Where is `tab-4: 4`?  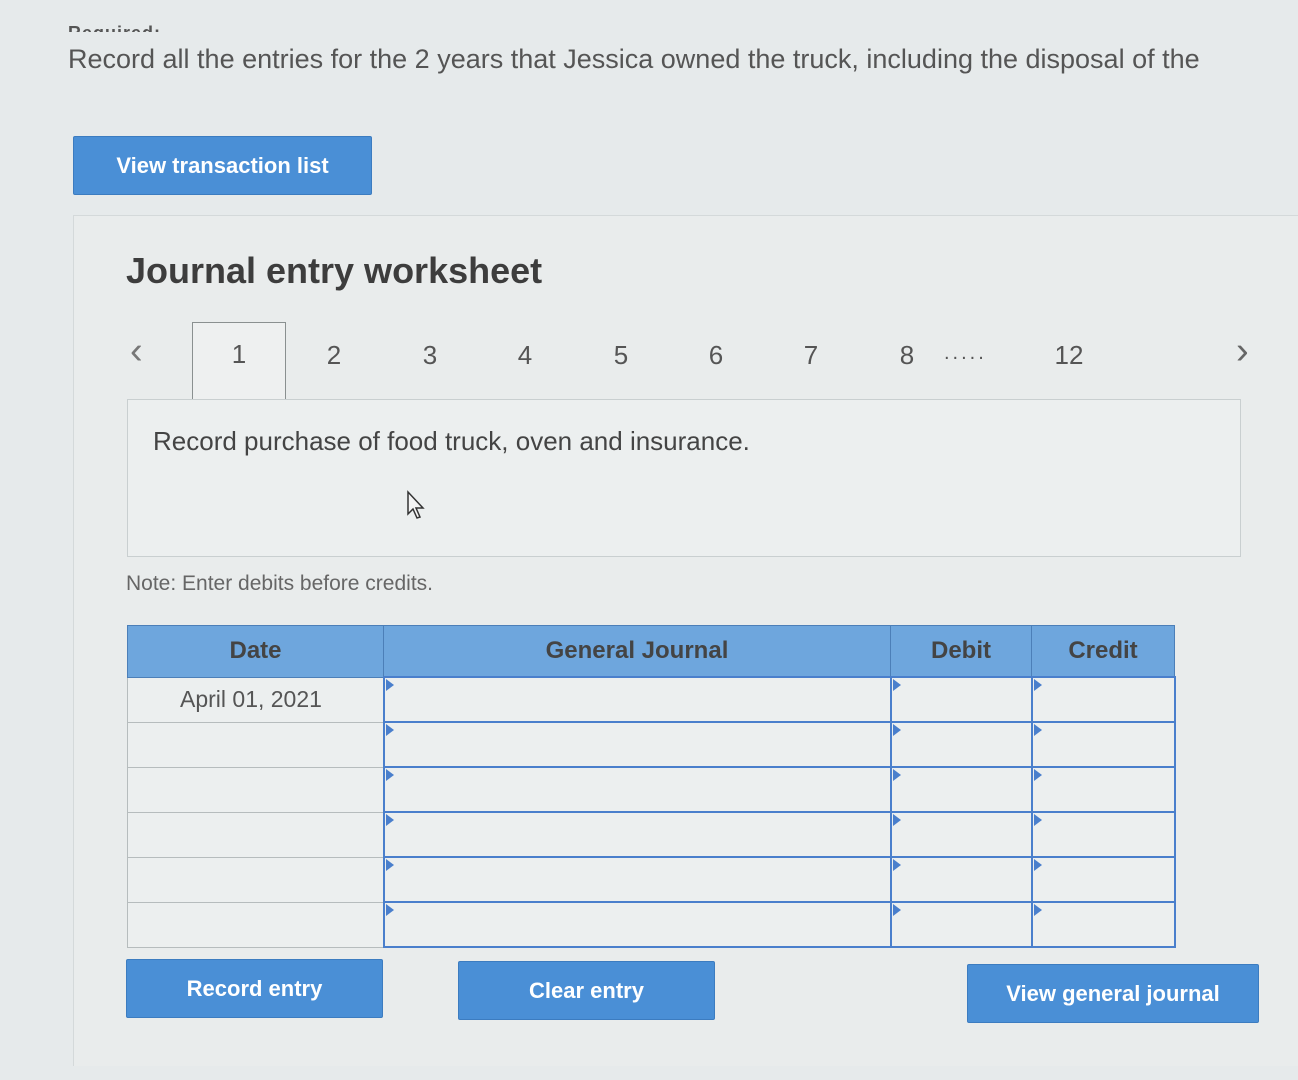 tab-4: 4 is located at coordinates (525, 362).